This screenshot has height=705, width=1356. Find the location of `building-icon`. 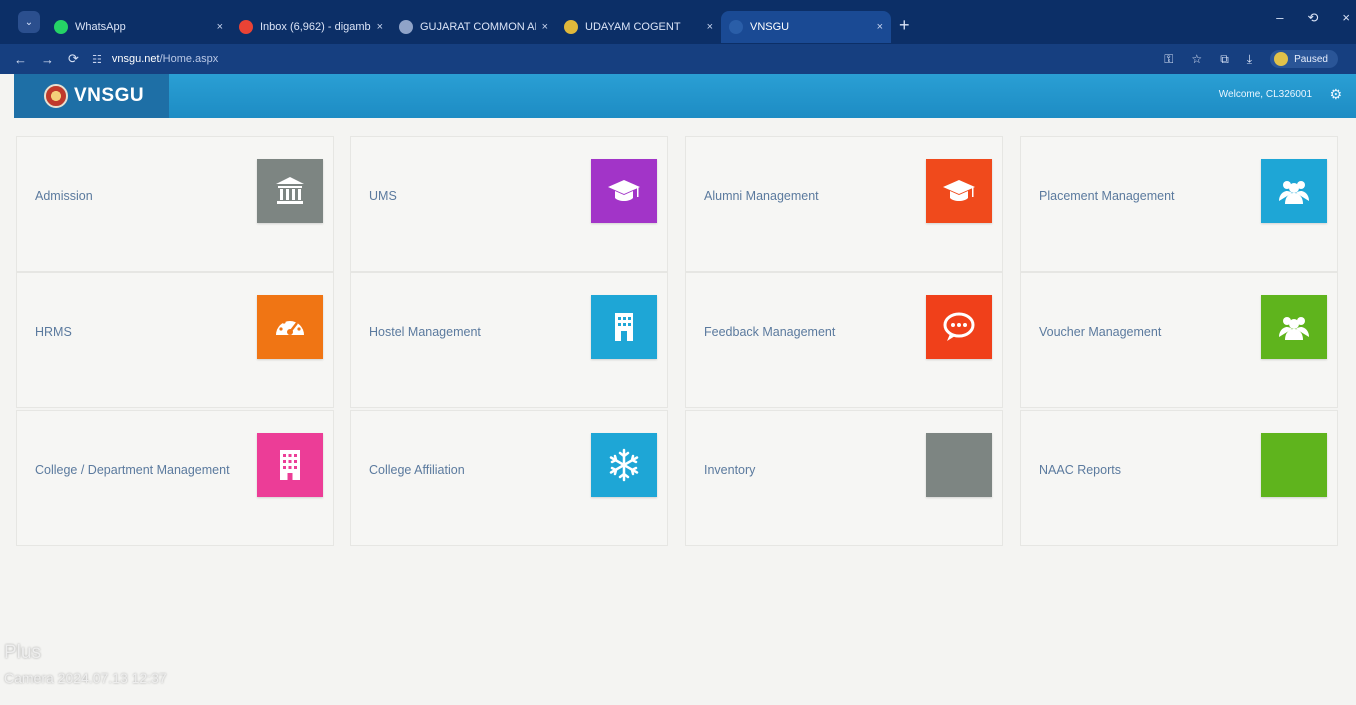

building-icon is located at coordinates (624, 327).